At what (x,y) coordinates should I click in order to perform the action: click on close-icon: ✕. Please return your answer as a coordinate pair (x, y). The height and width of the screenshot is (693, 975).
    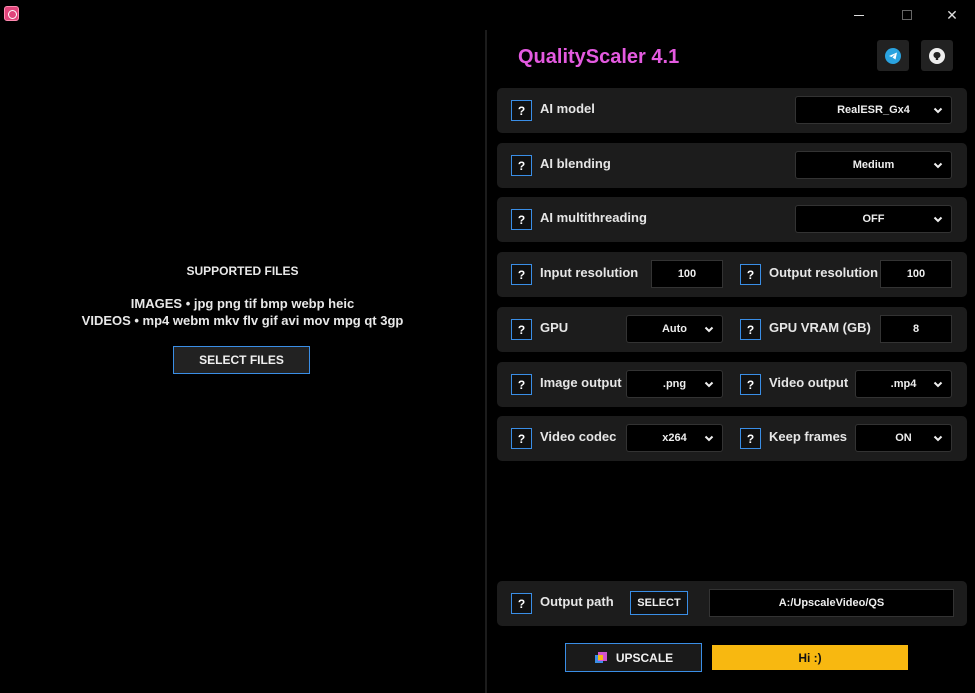
    Looking at the image, I should click on (952, 14).